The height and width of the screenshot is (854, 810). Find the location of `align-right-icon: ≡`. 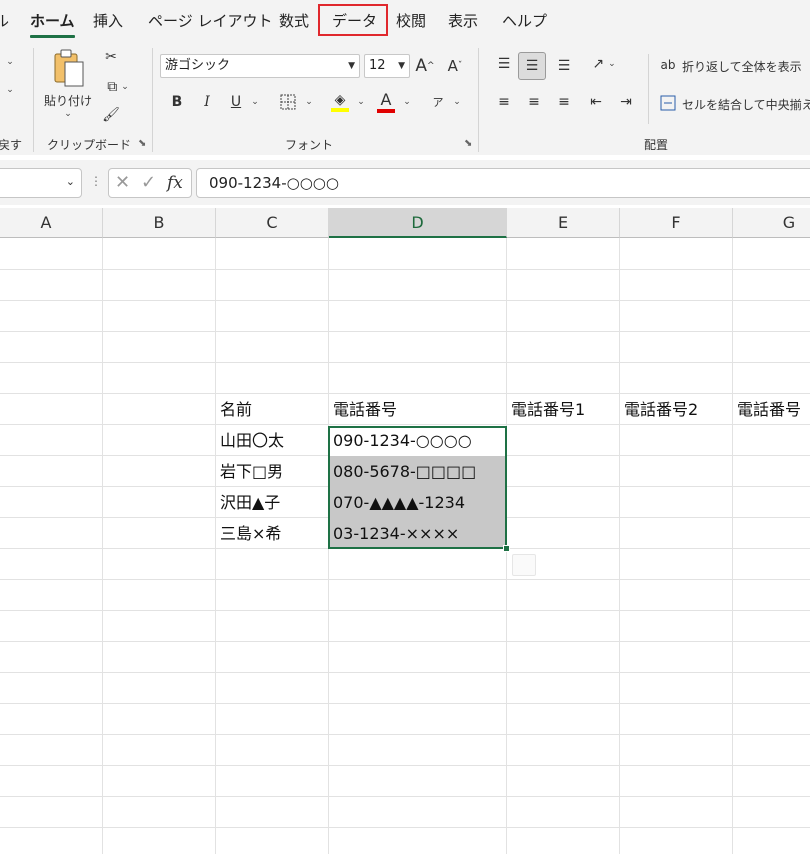

align-right-icon: ≡ is located at coordinates (564, 102).